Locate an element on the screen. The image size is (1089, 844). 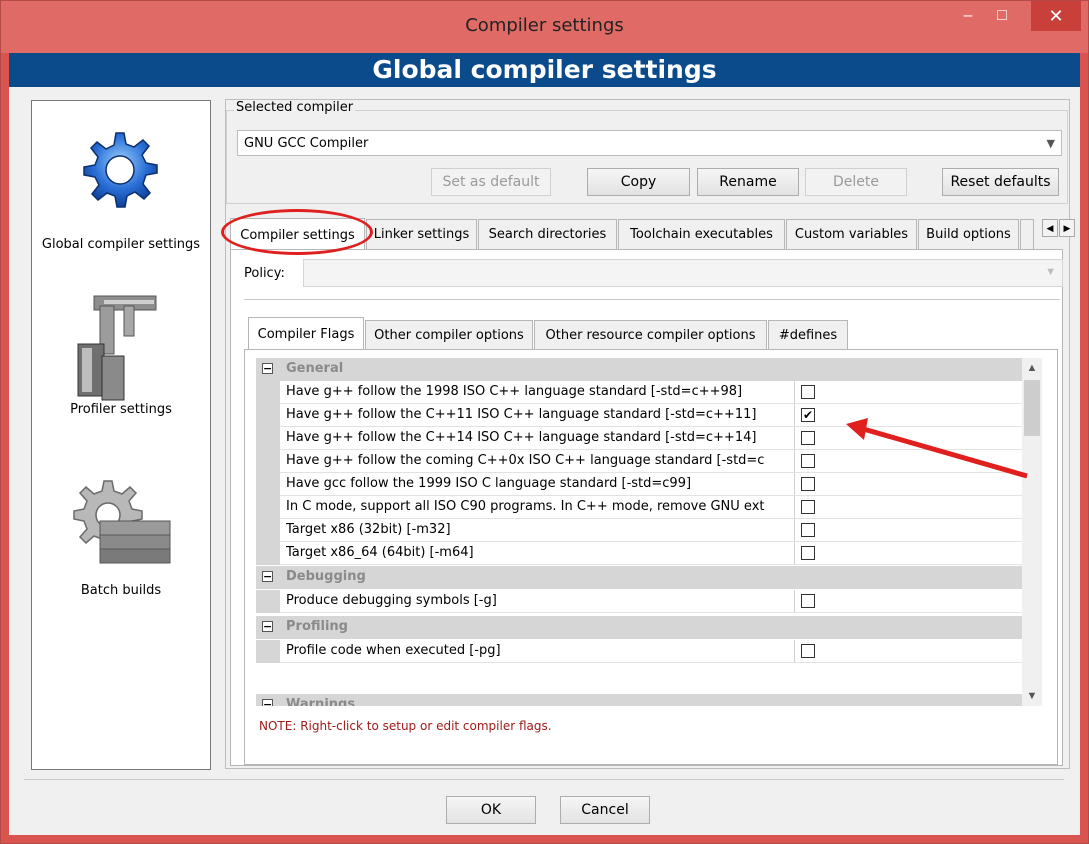
category-debugging: − Debugging is located at coordinates (639, 577).